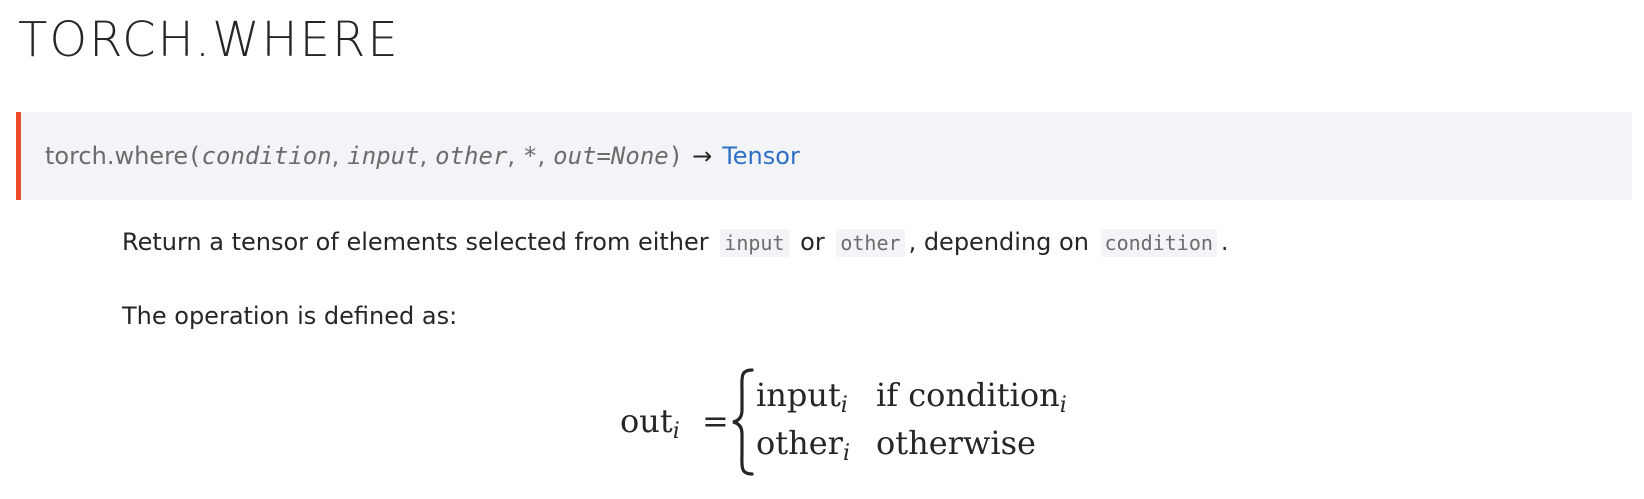 Image resolution: width=1644 pixels, height=499 pixels. Describe the element at coordinates (844, 405) in the screenshot. I see `case-1-value-sub: i` at that location.